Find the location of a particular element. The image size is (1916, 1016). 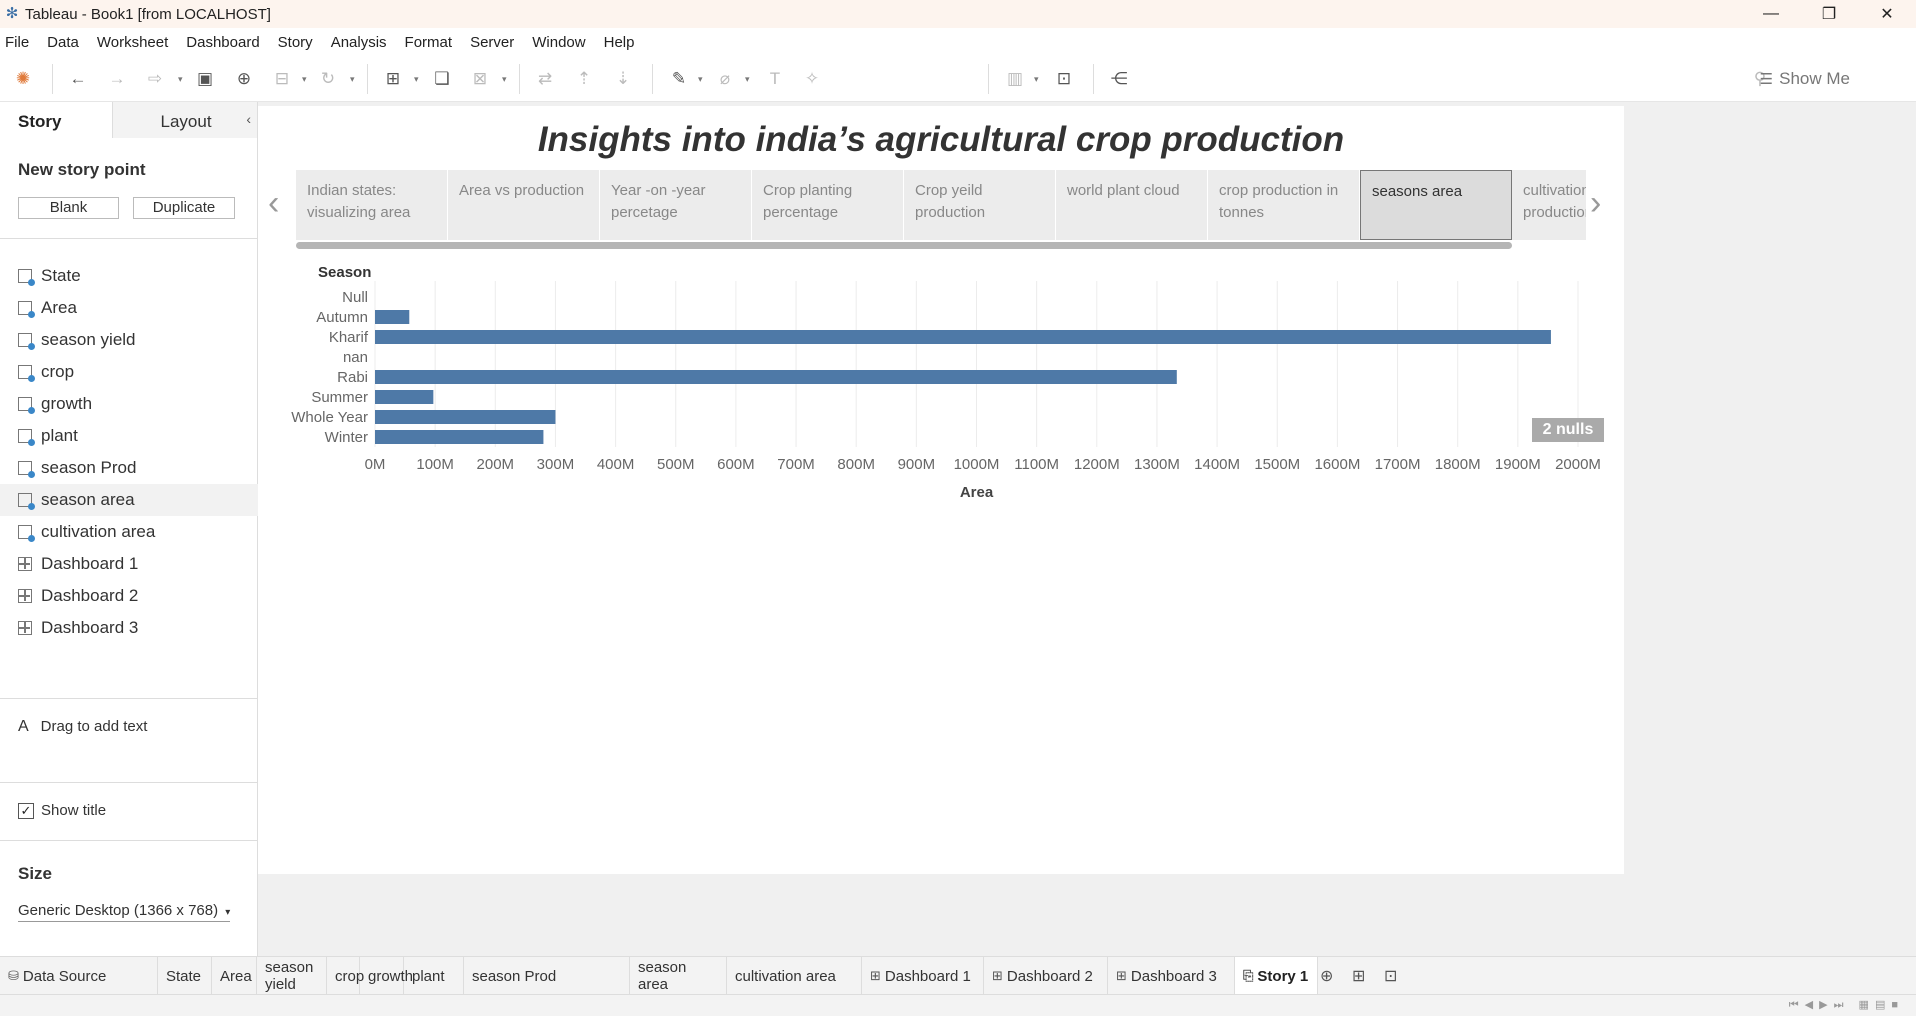

sheet-tab-data-source: ⛁ Data Source is located at coordinates (79, 976).